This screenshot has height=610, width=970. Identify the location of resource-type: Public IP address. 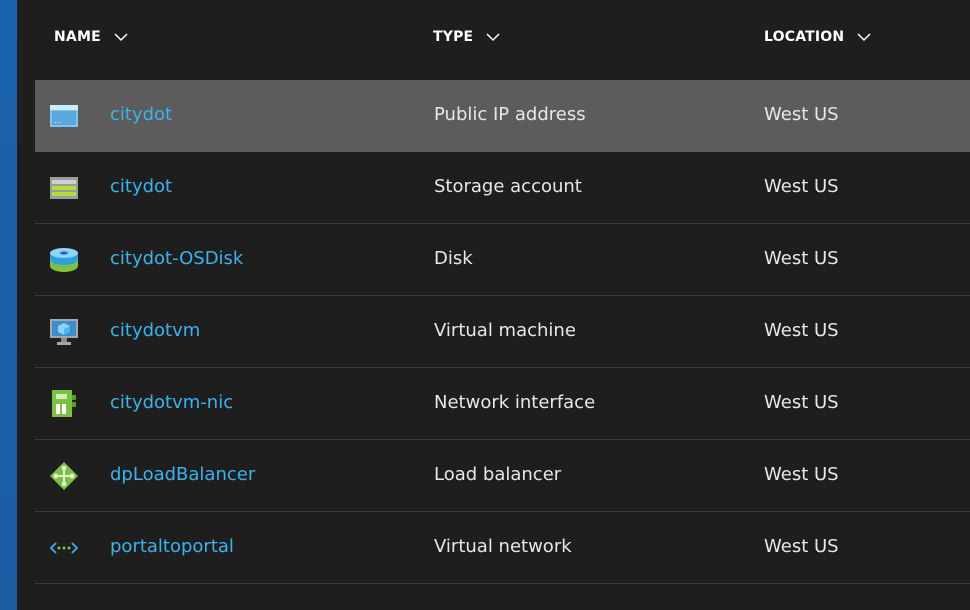
(510, 114).